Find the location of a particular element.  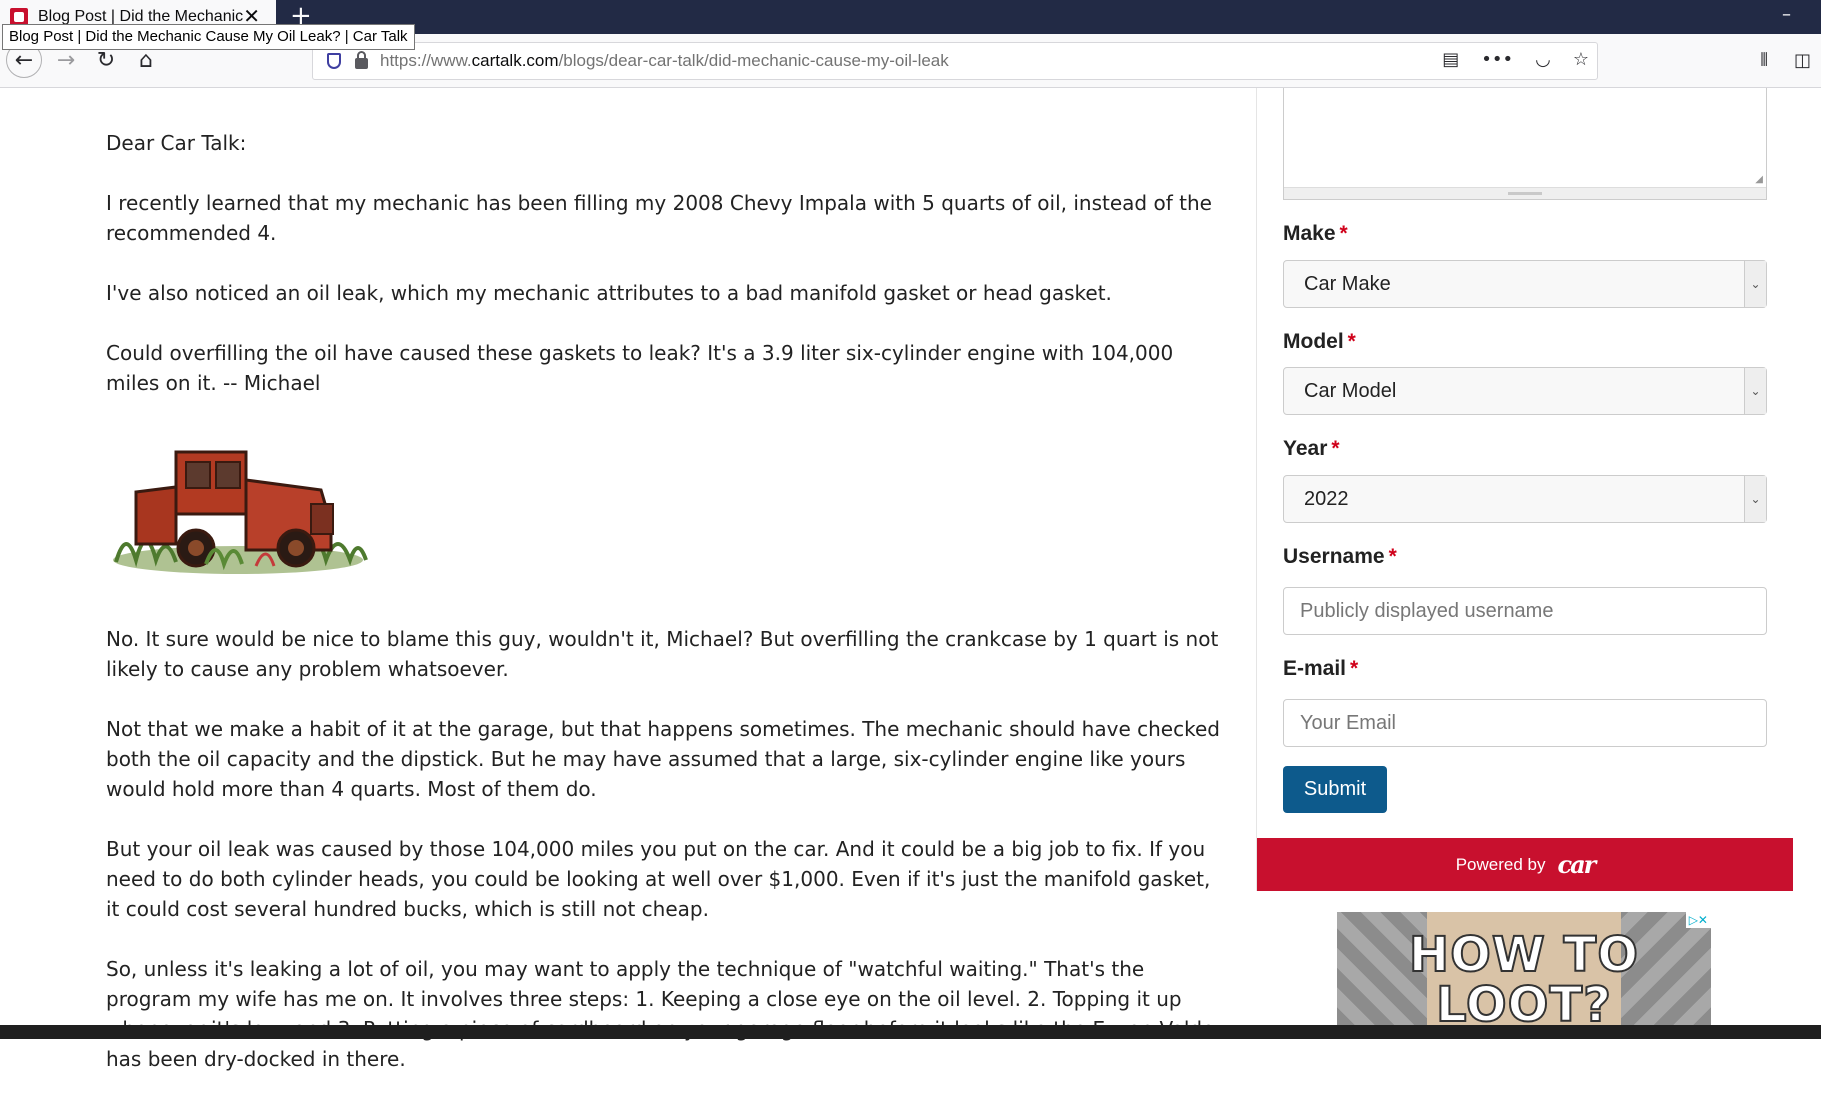

tracking-shield-icon is located at coordinates (334, 61).